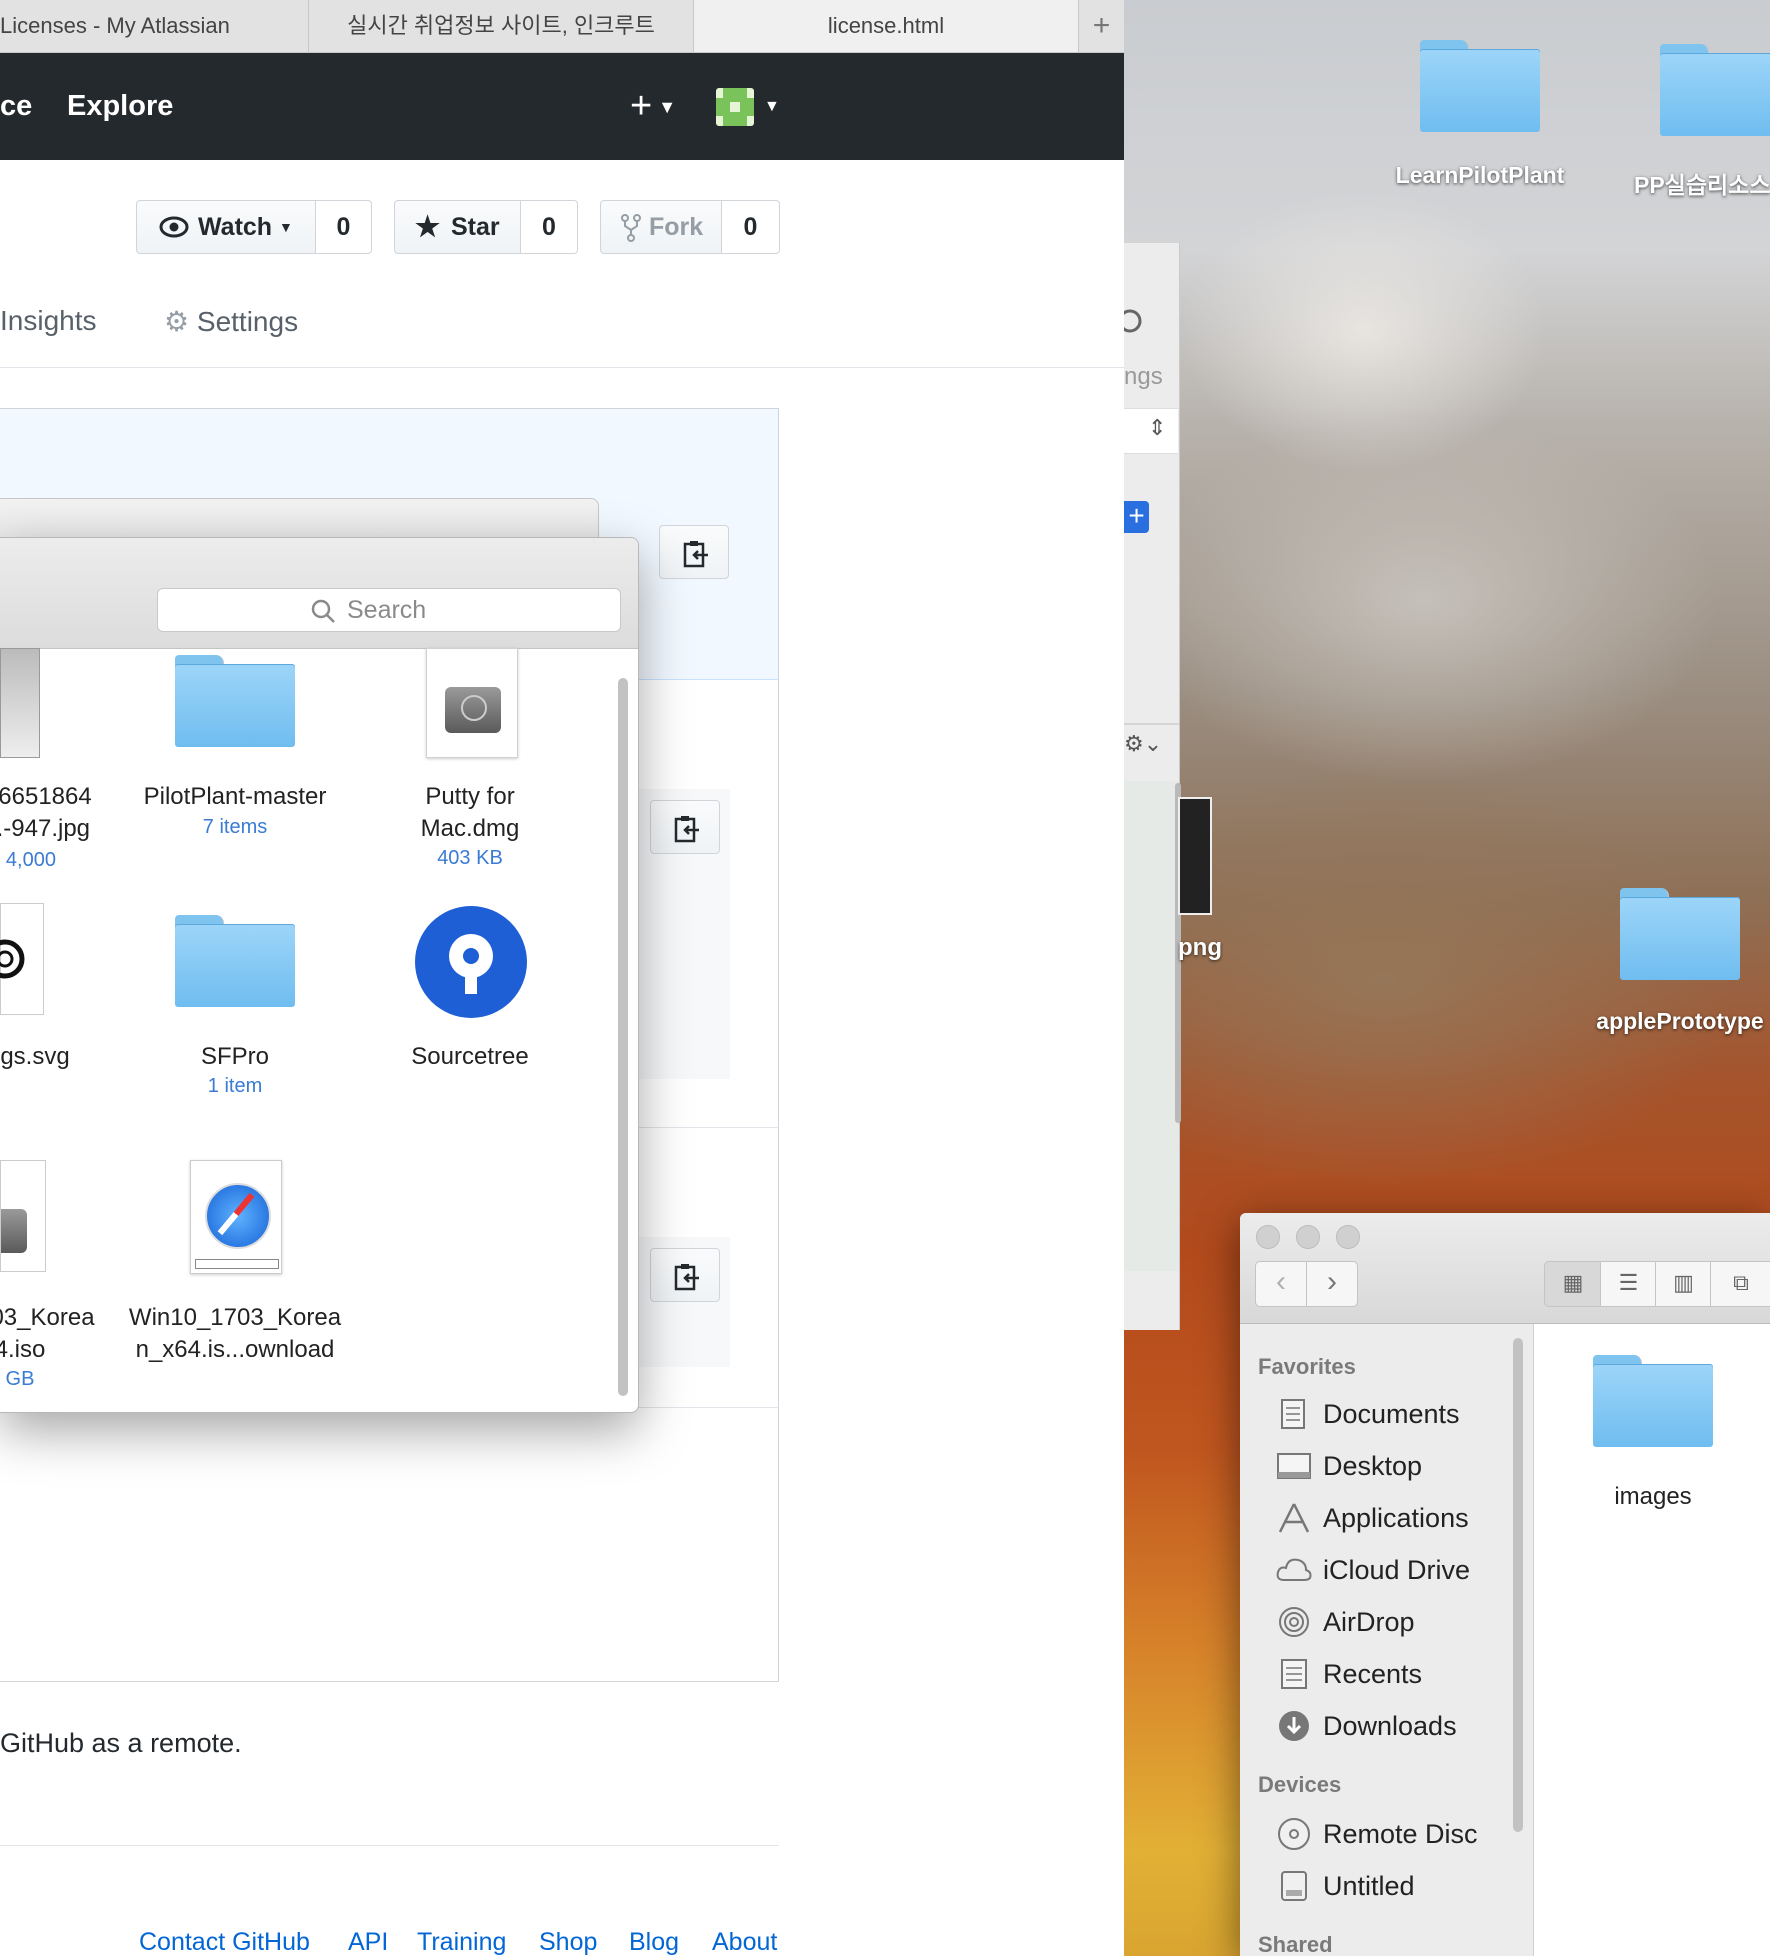 The height and width of the screenshot is (1956, 1770). I want to click on tab-settings: ⚙ Settings, so click(231, 321).